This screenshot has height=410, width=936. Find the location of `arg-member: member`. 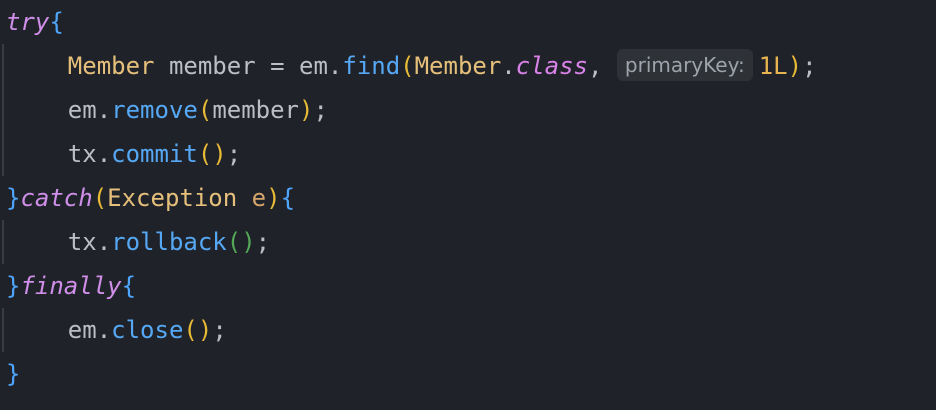

arg-member: member is located at coordinates (256, 110).